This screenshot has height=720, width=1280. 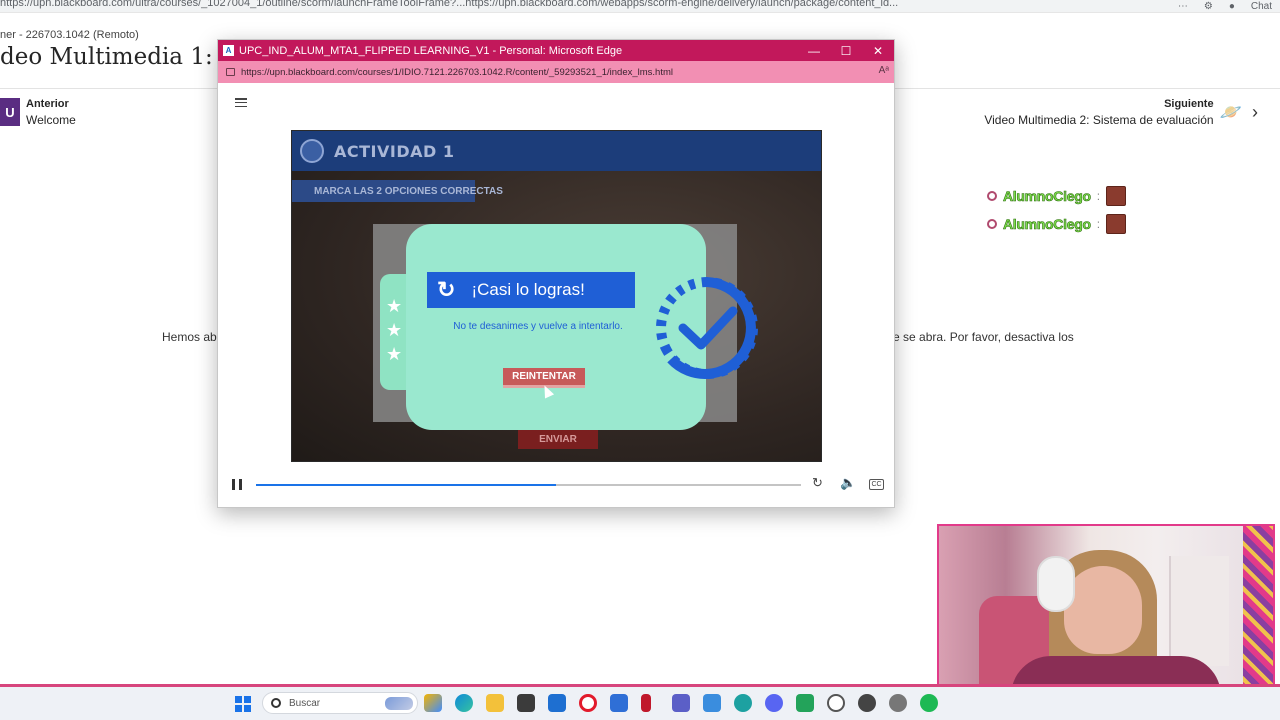 I want to click on windows-start-icon, so click(x=243, y=704).